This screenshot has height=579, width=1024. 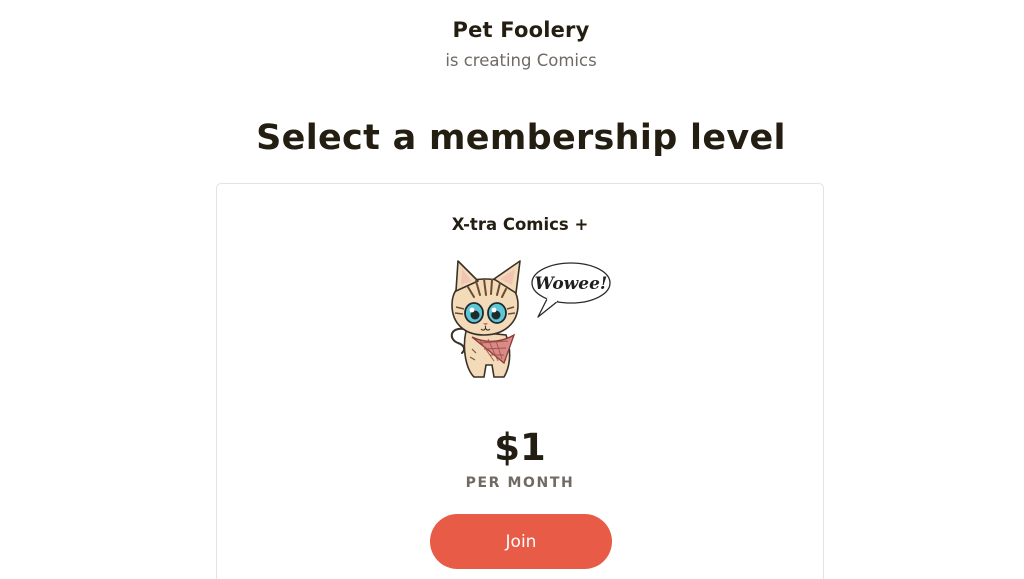 What do you see at coordinates (520, 447) in the screenshot?
I see `tier-price: $1` at bounding box center [520, 447].